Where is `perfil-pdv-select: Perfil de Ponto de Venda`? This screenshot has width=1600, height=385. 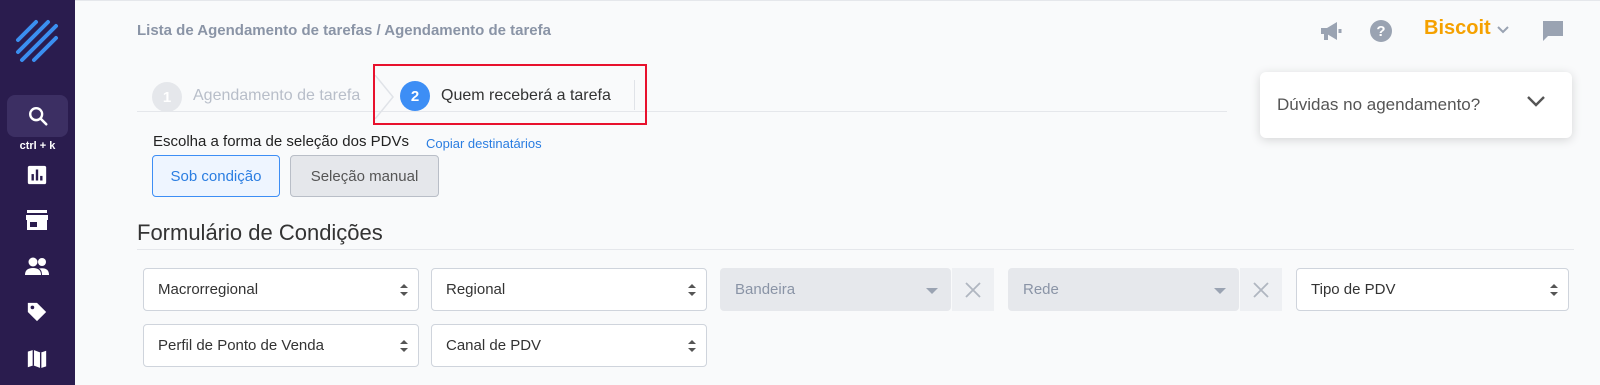
perfil-pdv-select: Perfil de Ponto de Venda is located at coordinates (281, 345).